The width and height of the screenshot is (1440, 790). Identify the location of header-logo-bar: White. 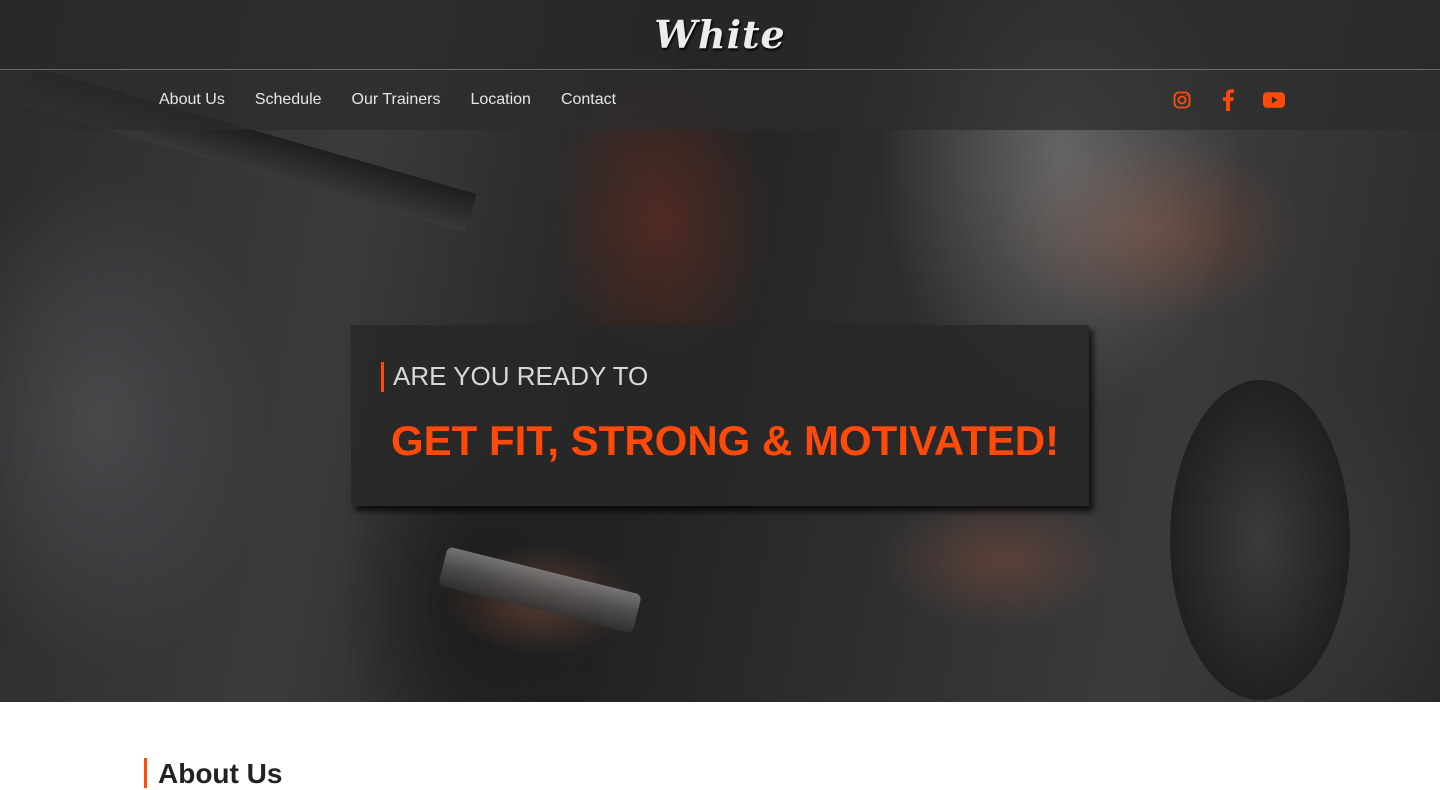
(720, 35).